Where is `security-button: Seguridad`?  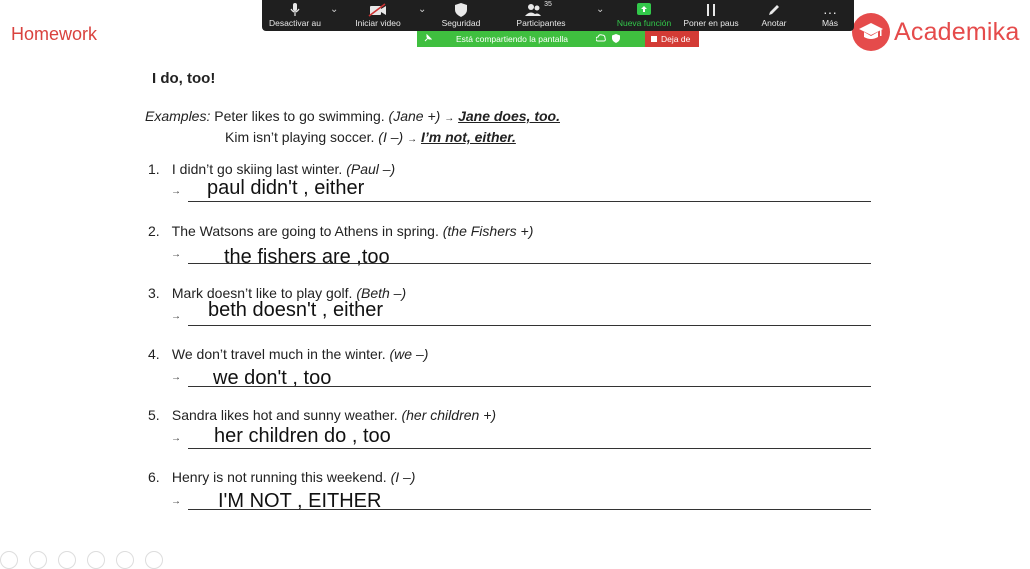 security-button: Seguridad is located at coordinates (461, 15).